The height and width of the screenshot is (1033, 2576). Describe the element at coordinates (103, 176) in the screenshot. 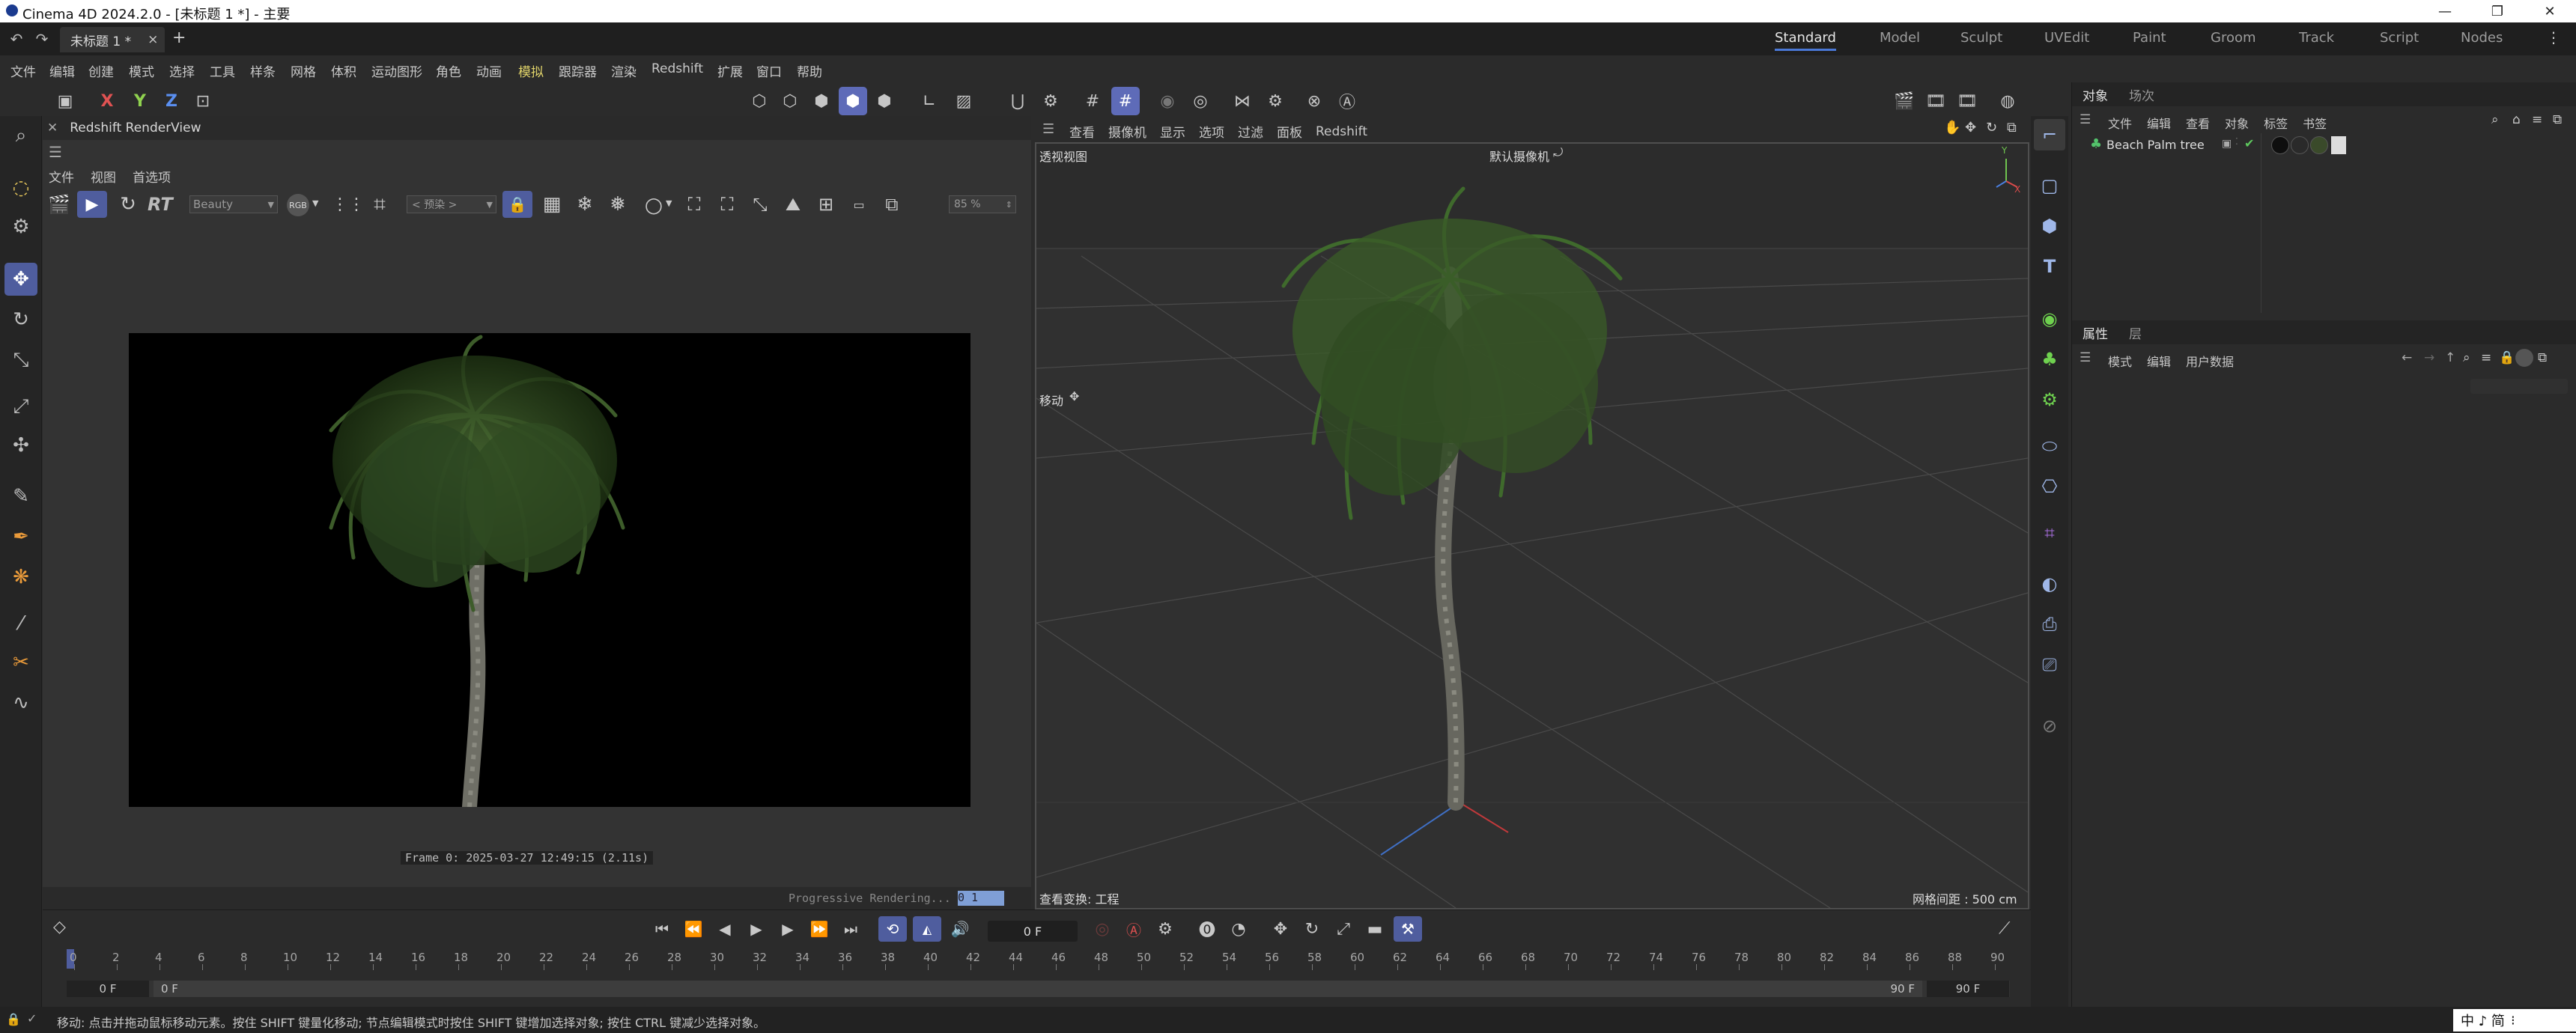

I see `rv-menu-view: 视图` at that location.